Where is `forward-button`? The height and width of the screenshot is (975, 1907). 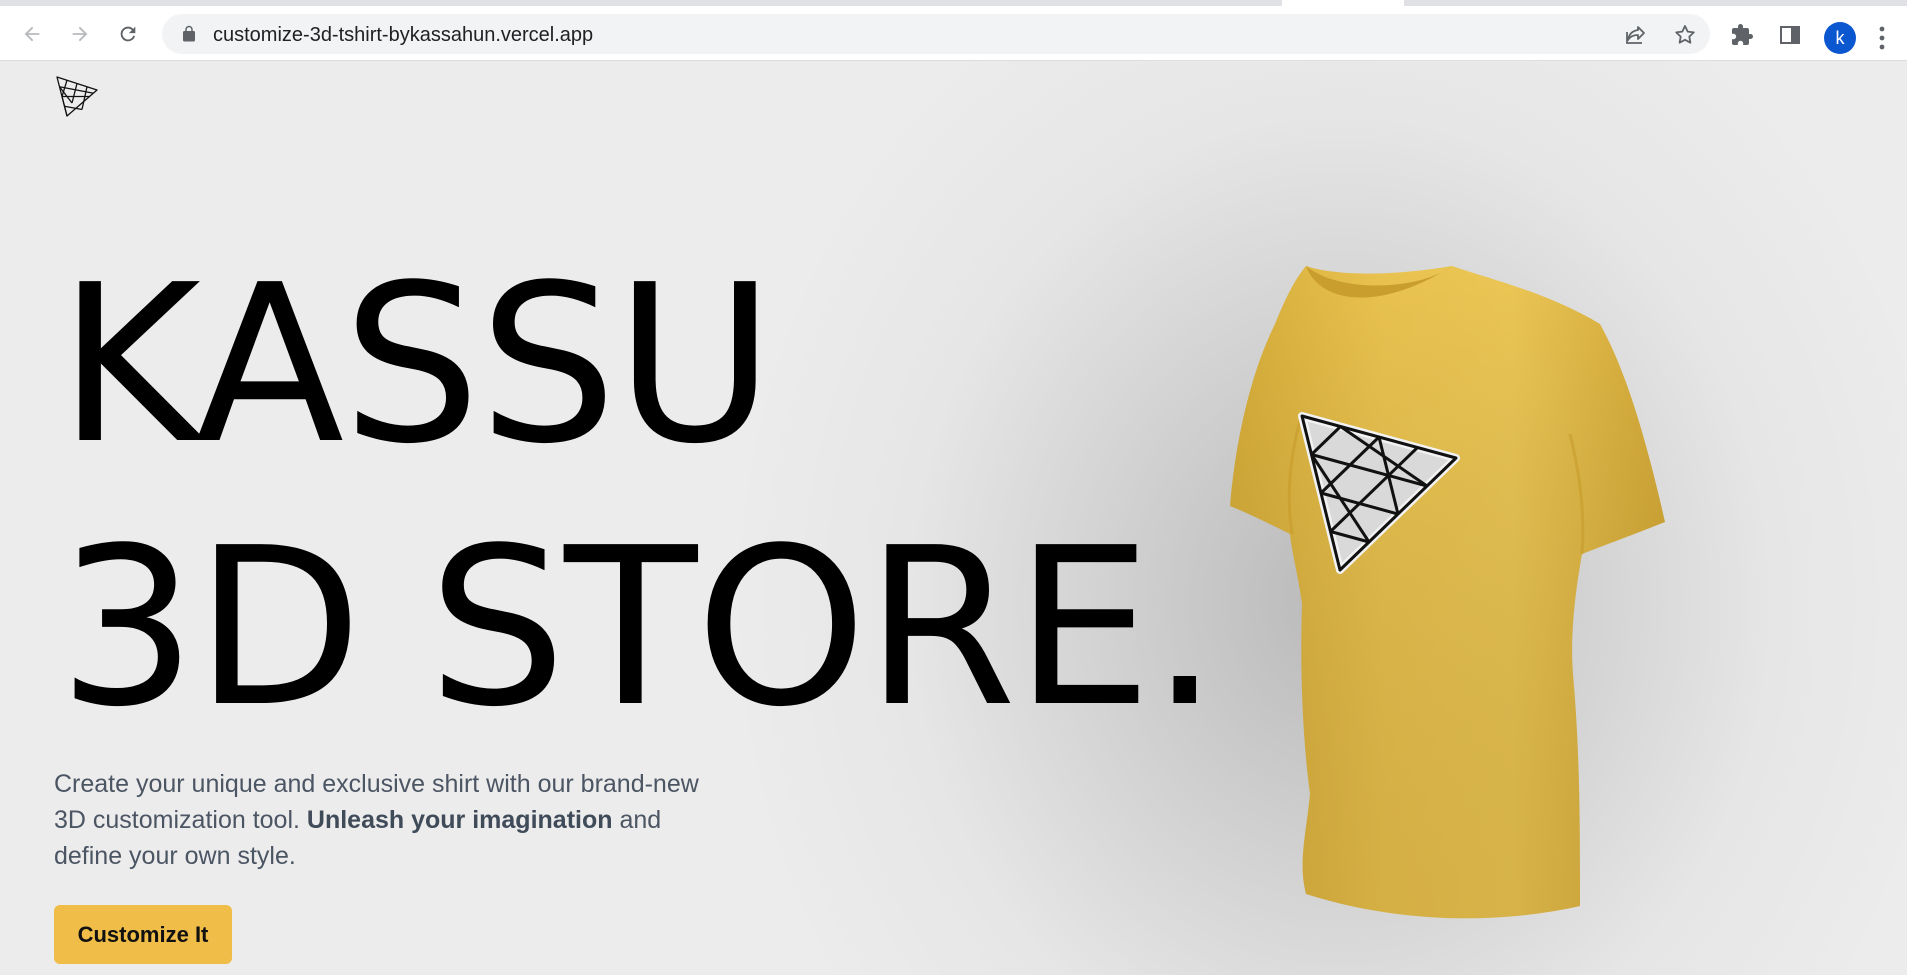 forward-button is located at coordinates (80, 34).